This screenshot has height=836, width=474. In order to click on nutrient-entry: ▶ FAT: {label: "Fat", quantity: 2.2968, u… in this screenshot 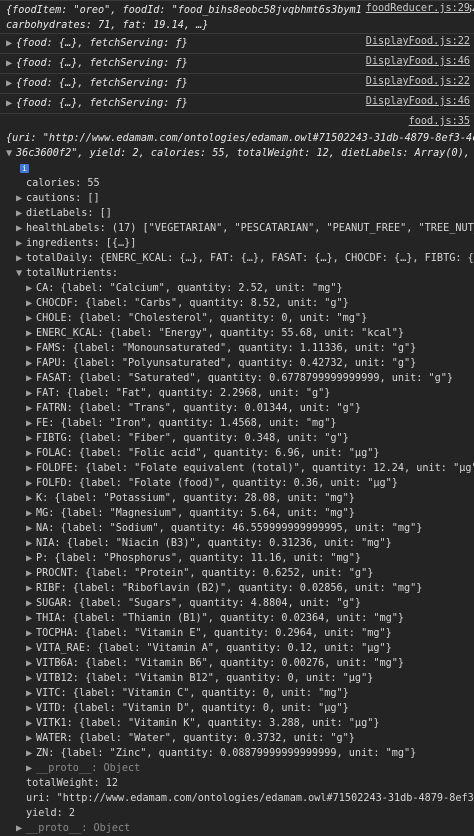, I will do `click(248, 393)`.